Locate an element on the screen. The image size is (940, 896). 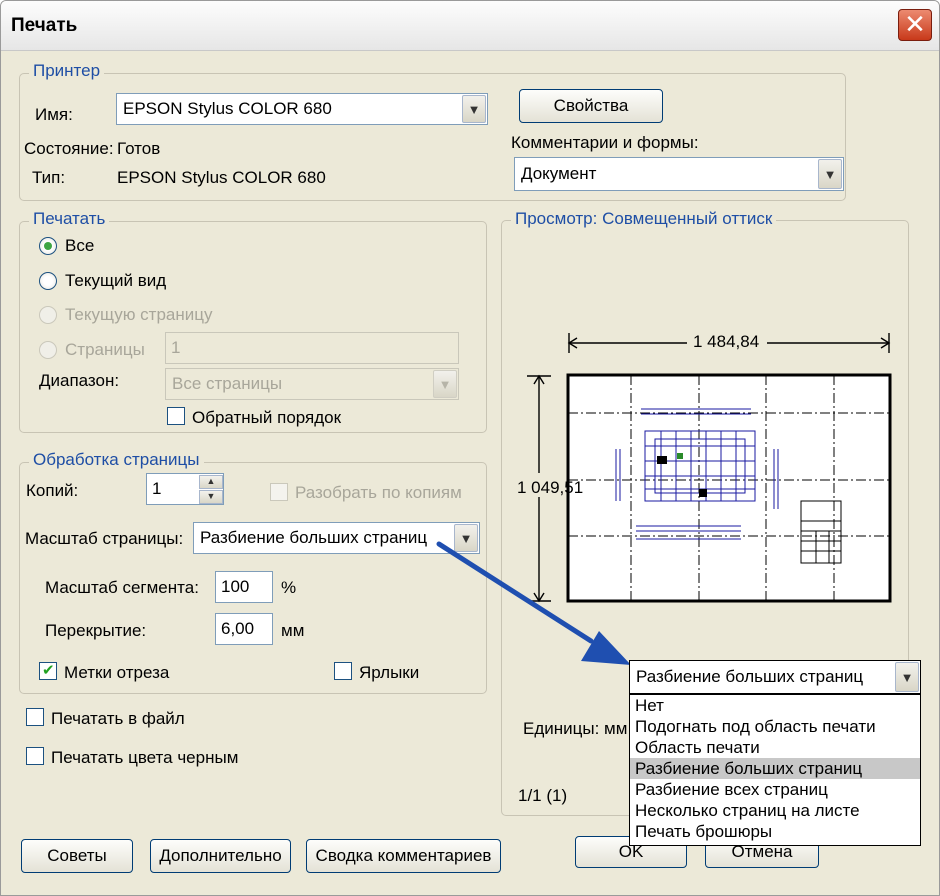
scaling-option-booklet: Печать брошюры is located at coordinates (775, 831).